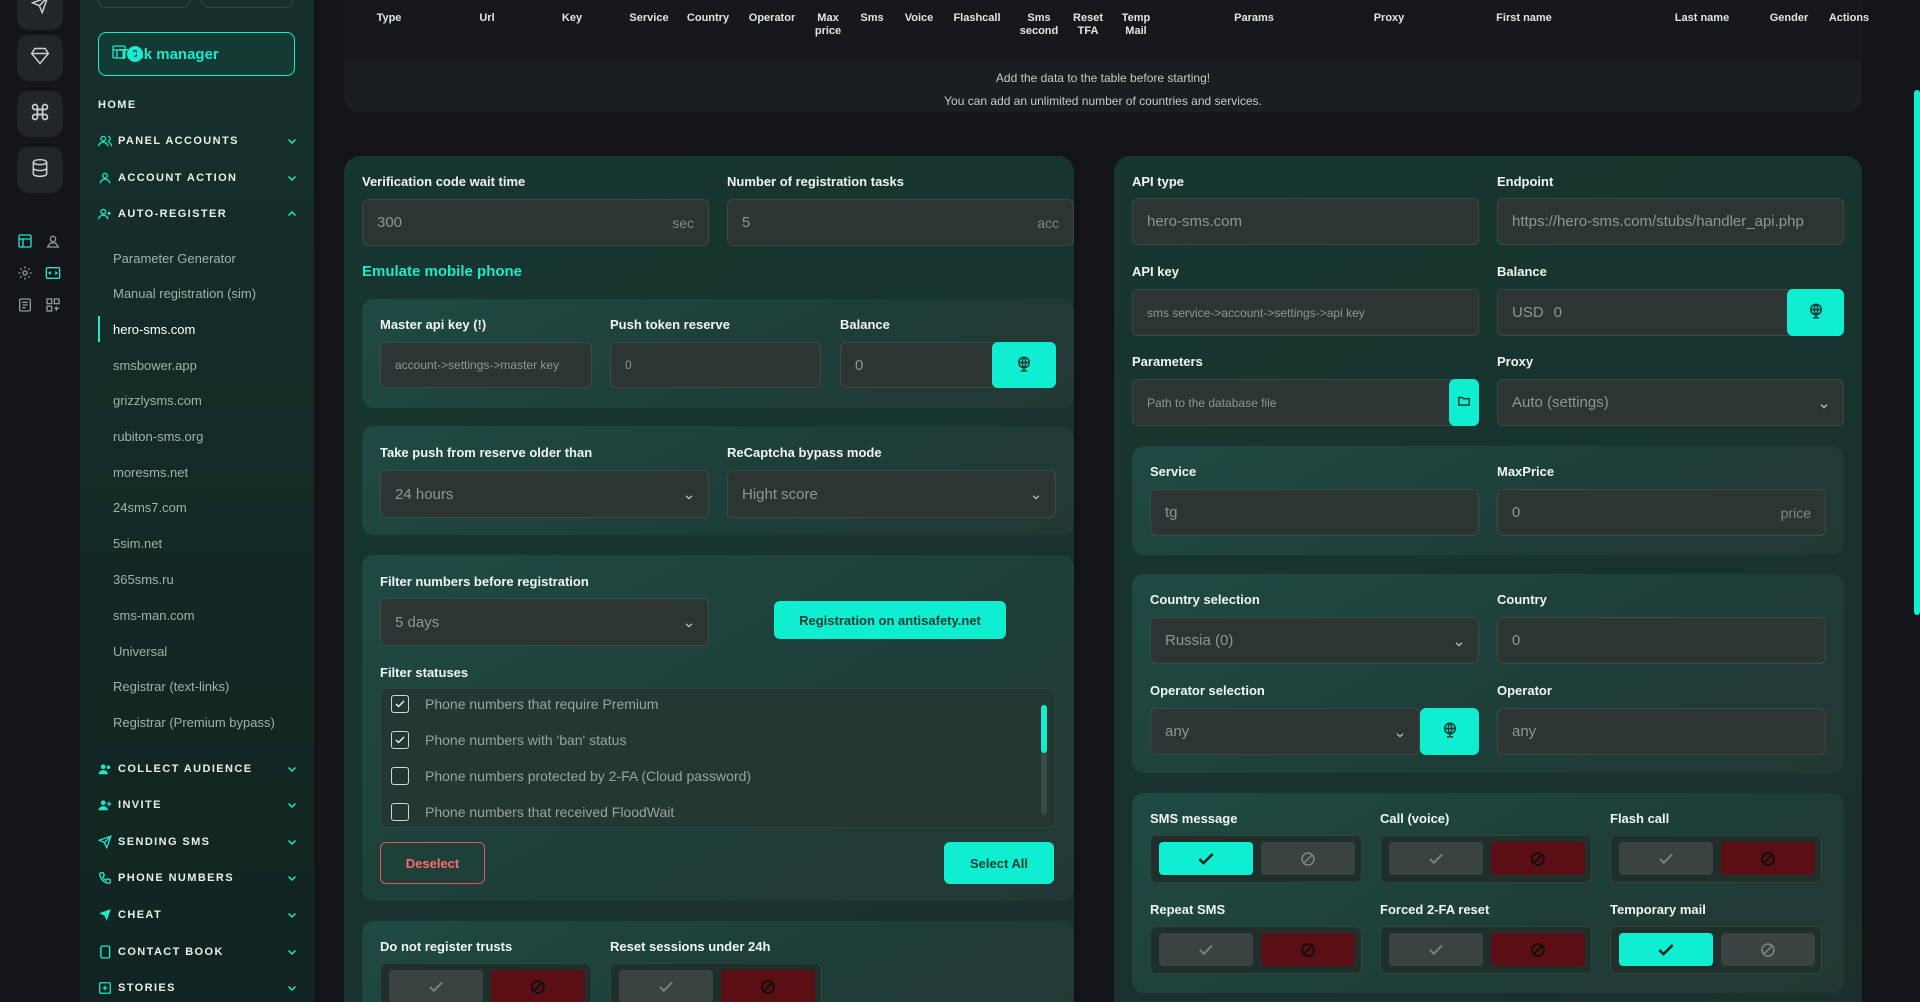  I want to click on repeat-no-option, so click(1308, 949).